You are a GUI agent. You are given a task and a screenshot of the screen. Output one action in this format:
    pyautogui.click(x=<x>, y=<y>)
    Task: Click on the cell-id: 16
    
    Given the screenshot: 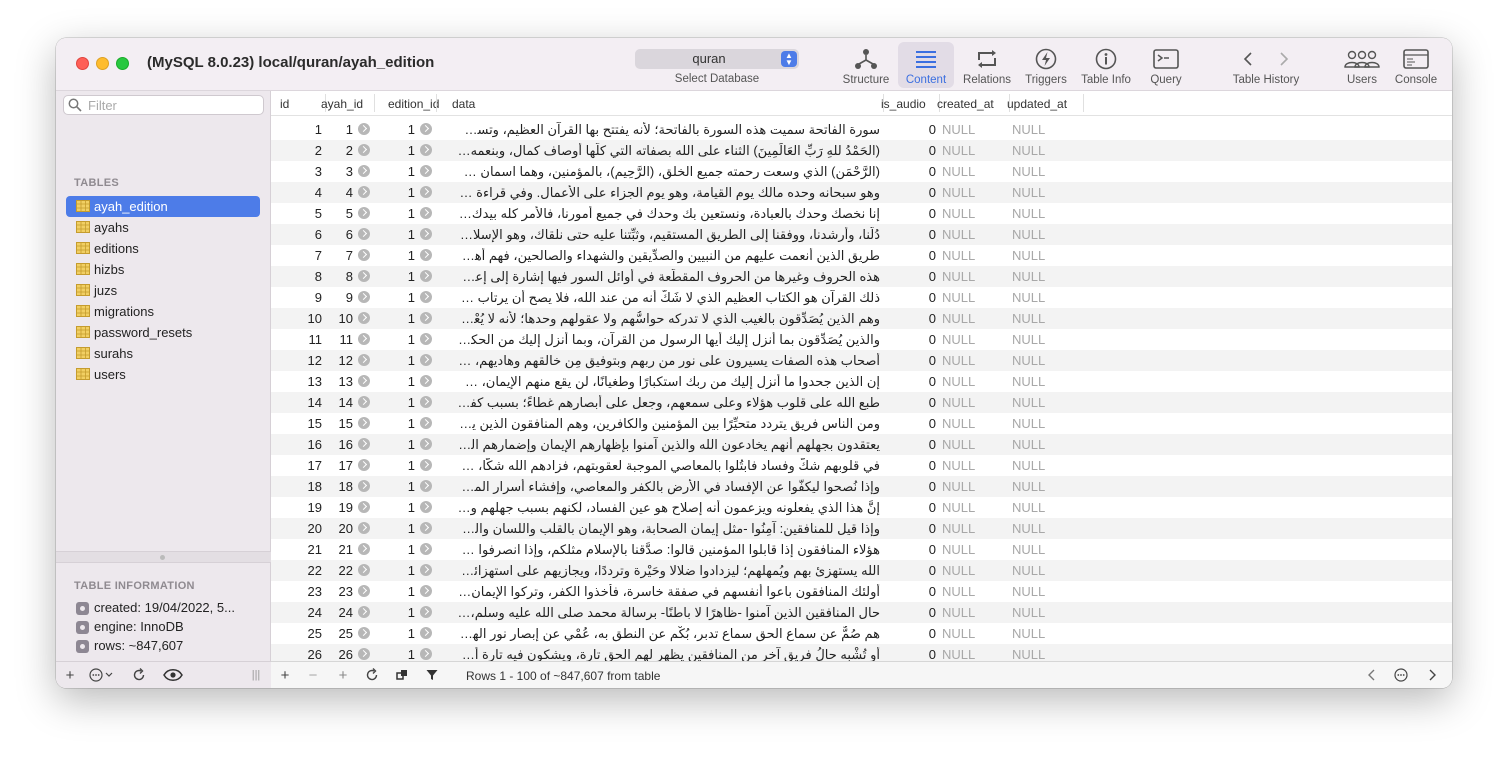 What is the action you would take?
    pyautogui.click(x=303, y=444)
    